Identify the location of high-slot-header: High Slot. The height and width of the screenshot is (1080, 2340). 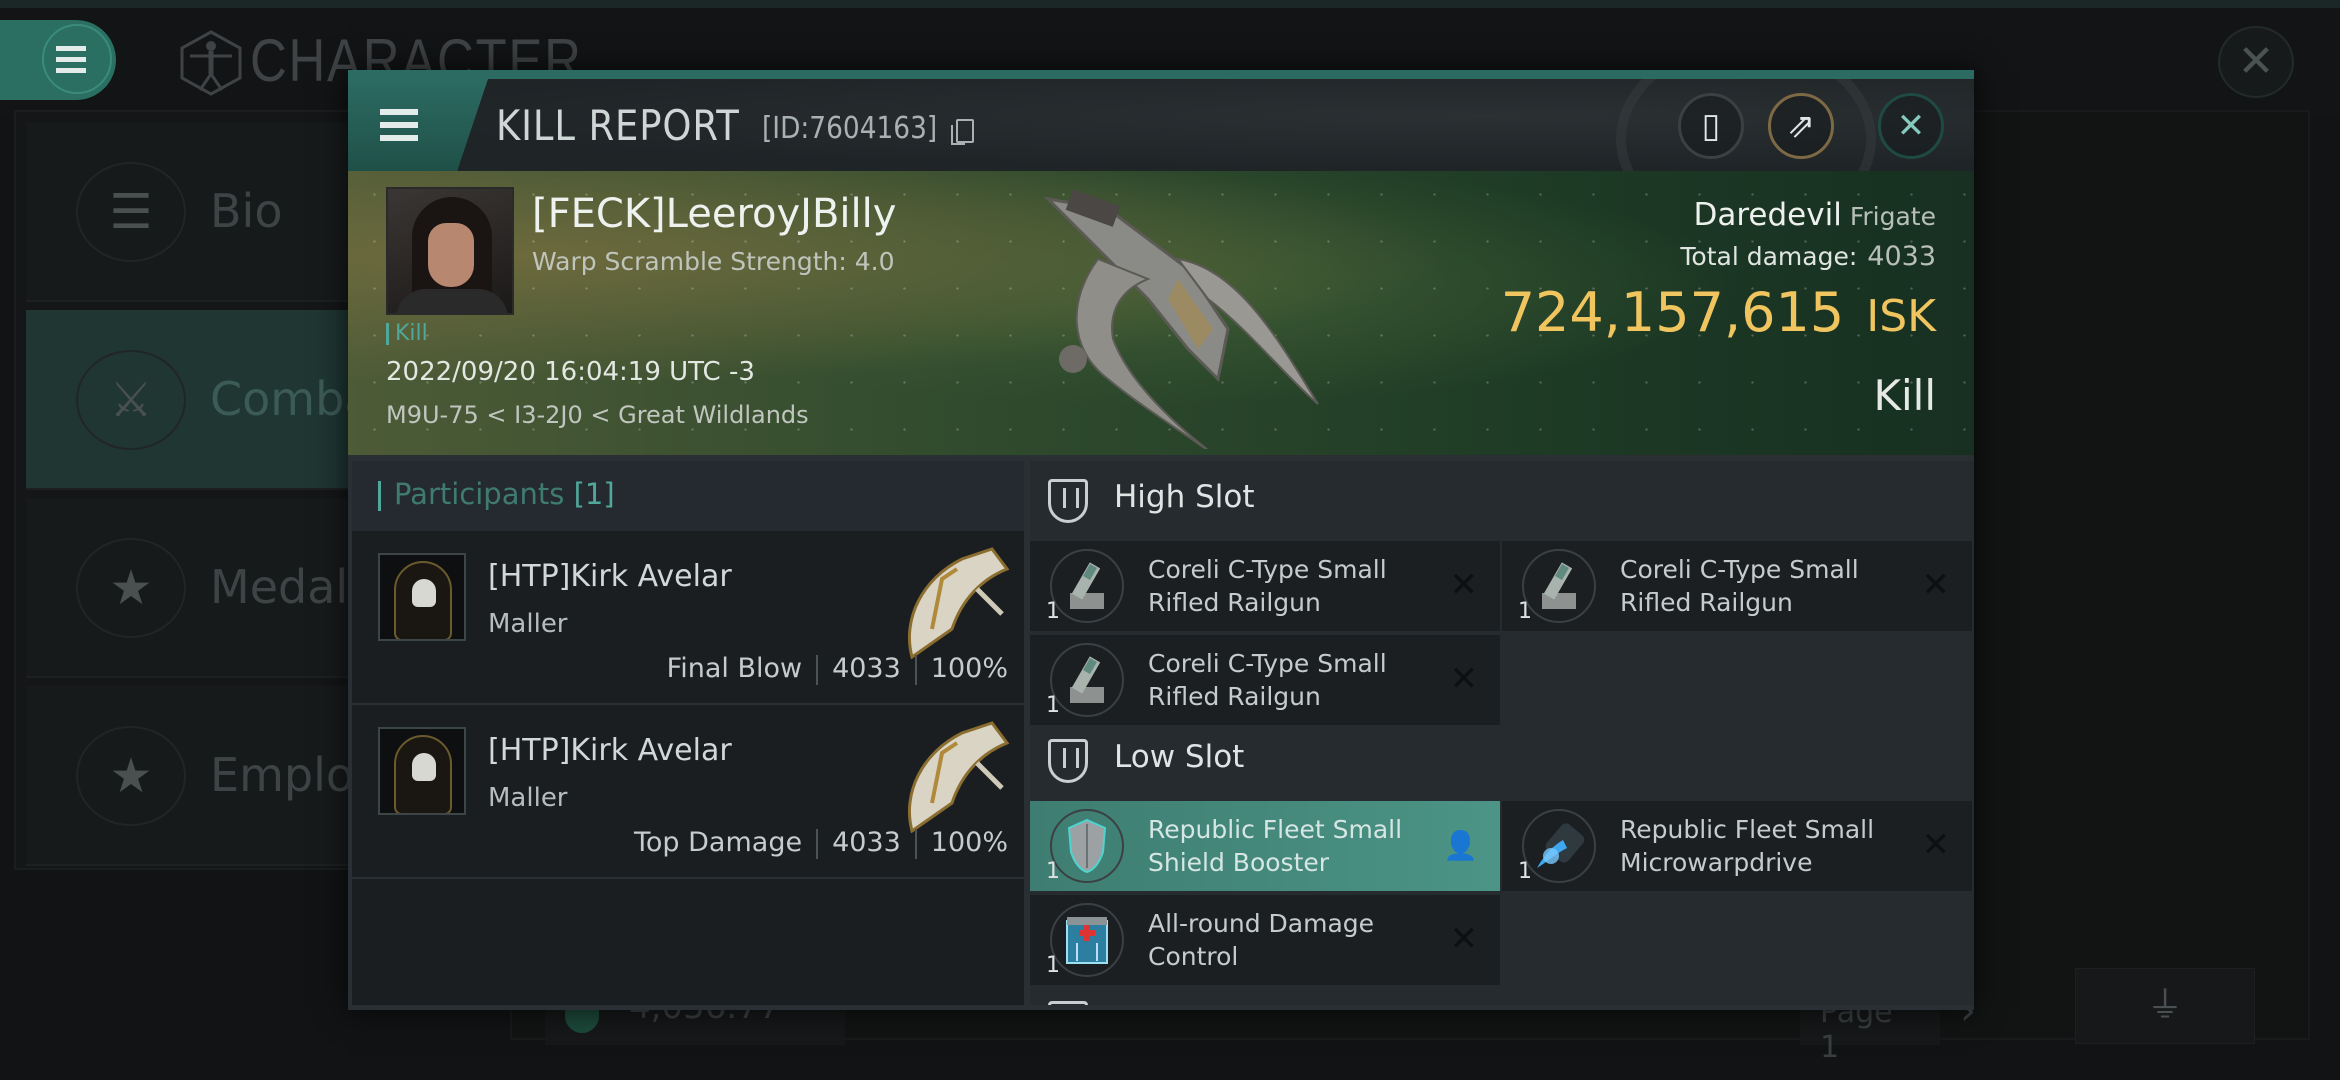
(1502, 499).